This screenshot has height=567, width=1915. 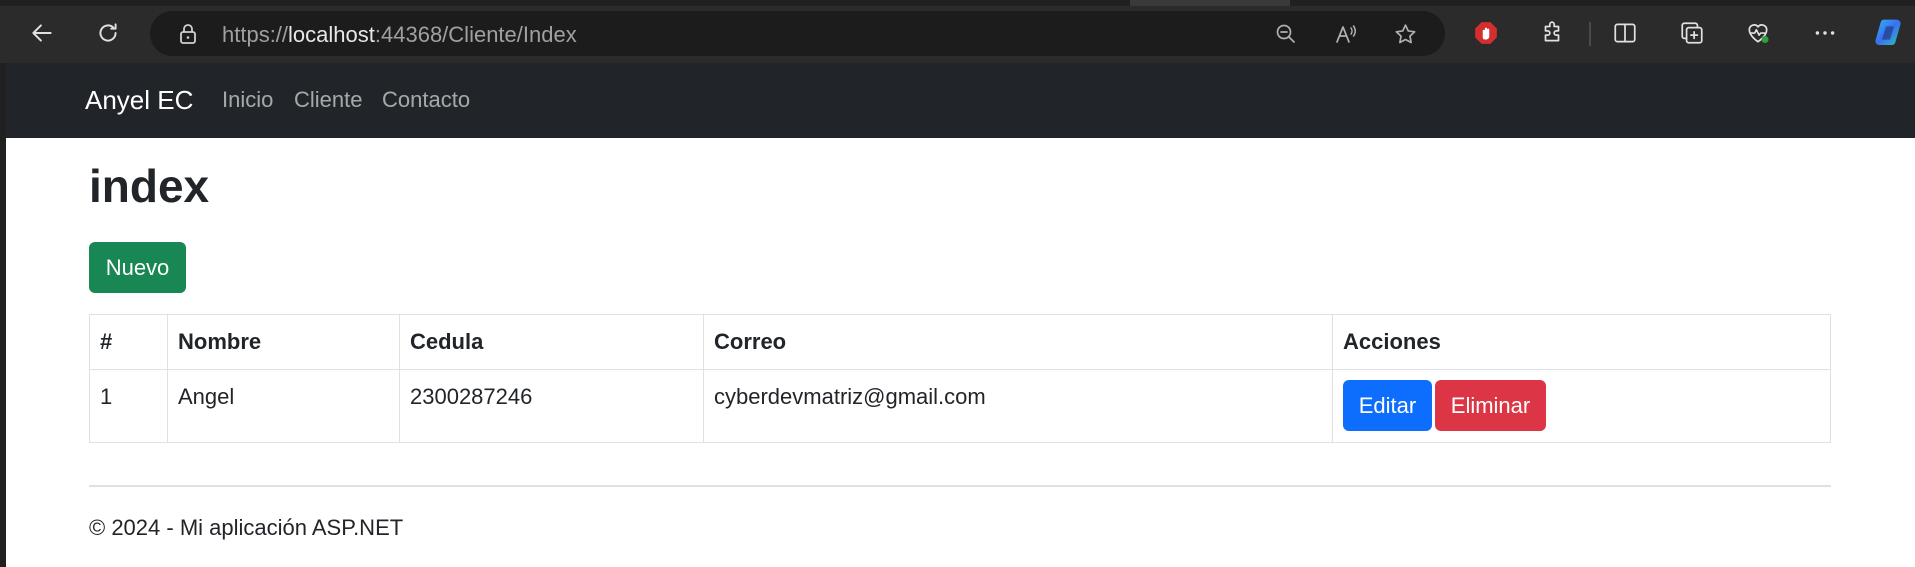 I want to click on refresh-button, so click(x=108, y=33).